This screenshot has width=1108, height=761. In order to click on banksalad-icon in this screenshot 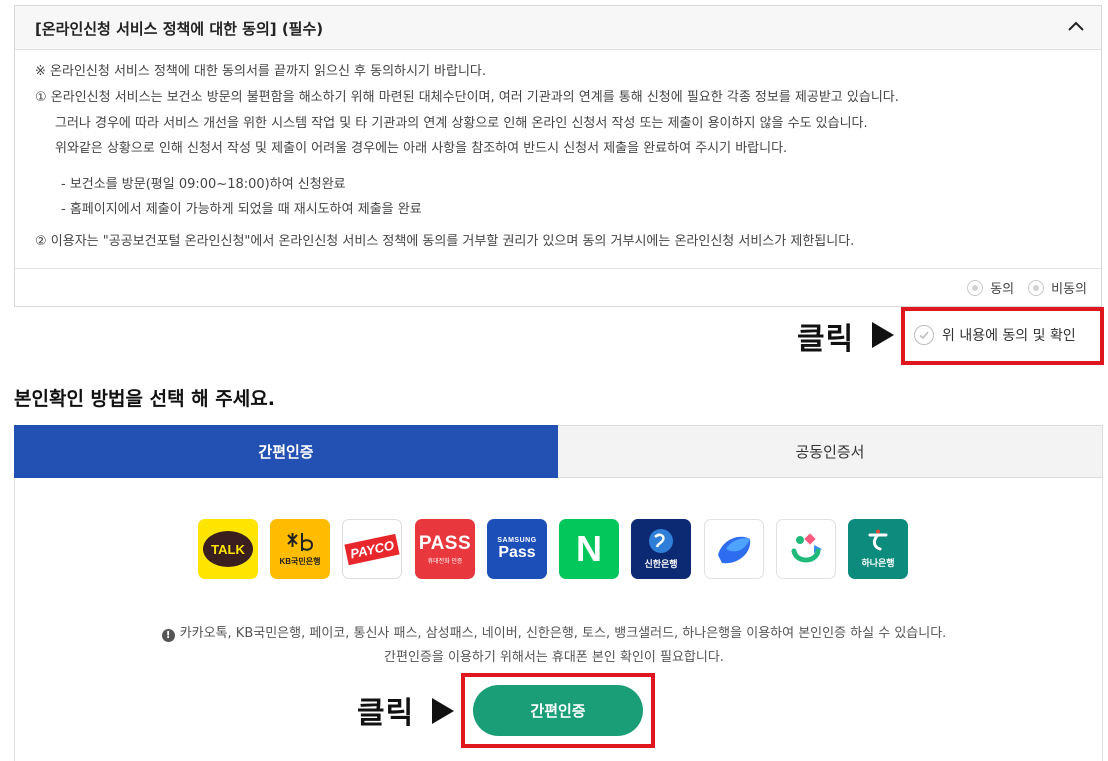, I will do `click(806, 549)`.